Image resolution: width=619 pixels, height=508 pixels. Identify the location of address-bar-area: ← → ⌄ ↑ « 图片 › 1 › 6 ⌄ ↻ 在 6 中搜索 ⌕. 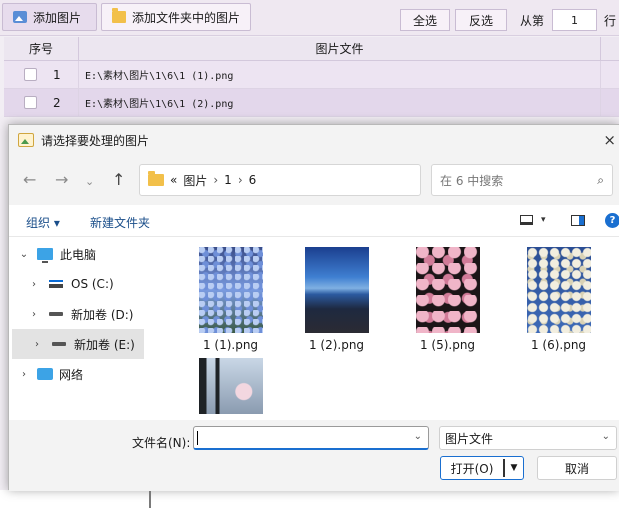
(314, 180).